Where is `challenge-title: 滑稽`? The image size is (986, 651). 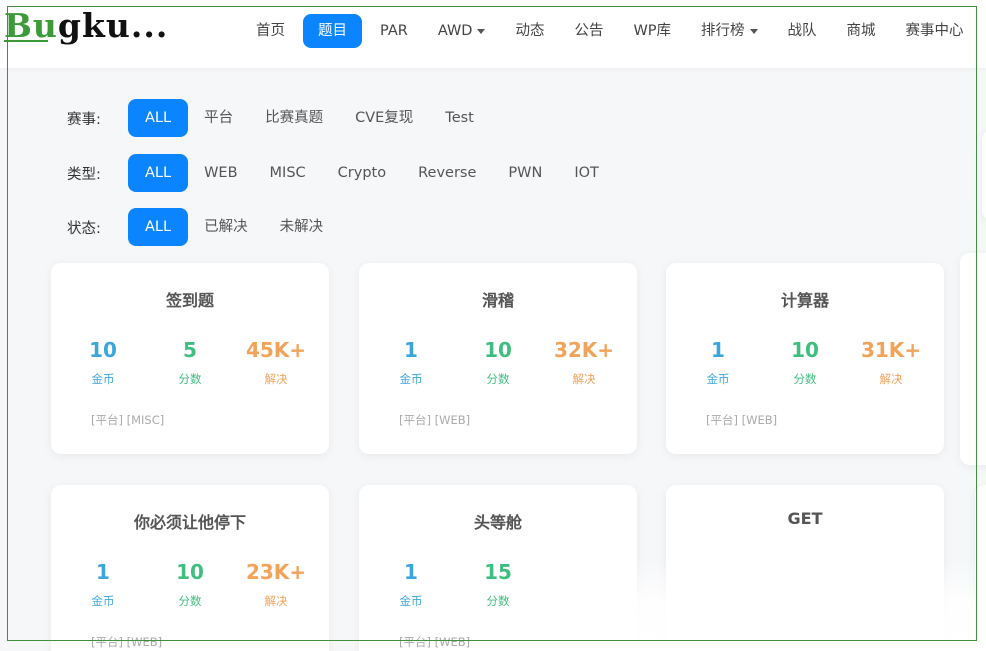 challenge-title: 滑稽 is located at coordinates (497, 300).